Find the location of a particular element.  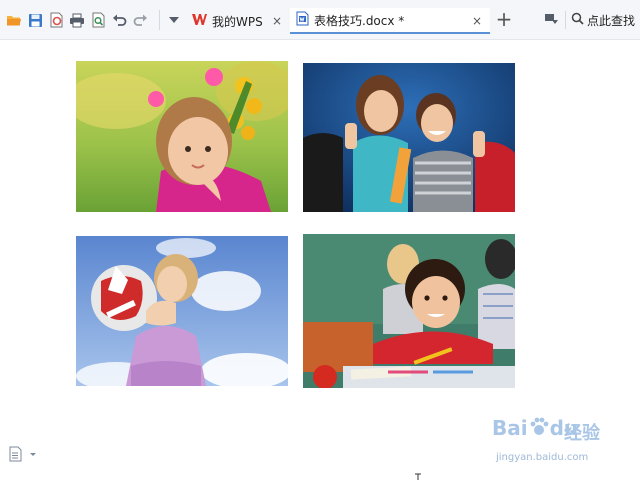

watermark-url: jingyan.baidu.com is located at coordinates (542, 457).